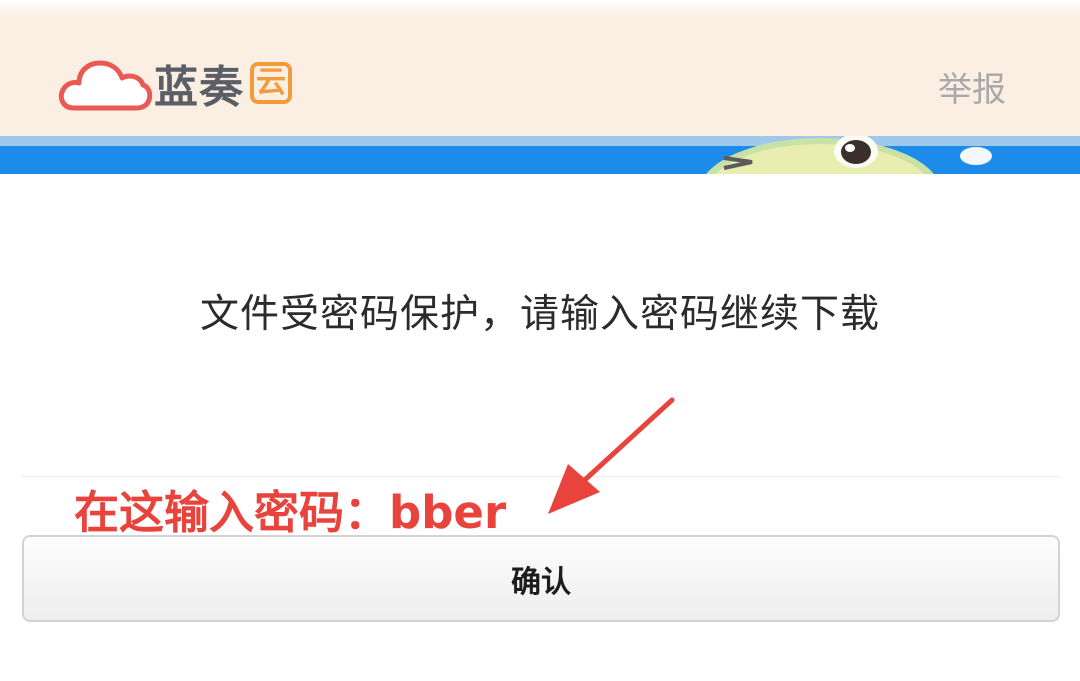  Describe the element at coordinates (611, 455) in the screenshot. I see `arrow-icon` at that location.